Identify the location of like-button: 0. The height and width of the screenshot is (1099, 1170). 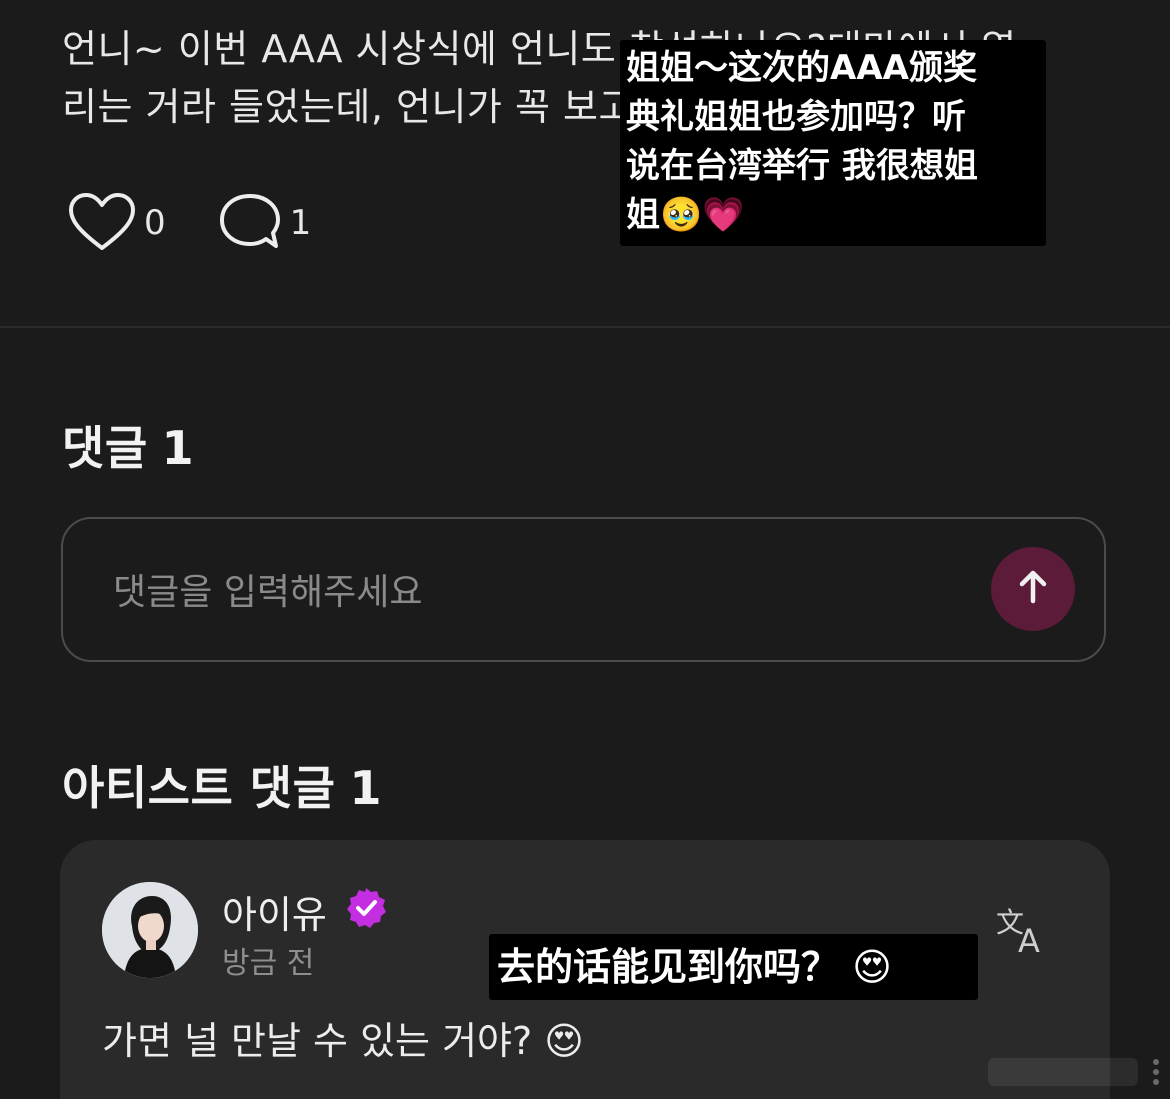
(117, 223).